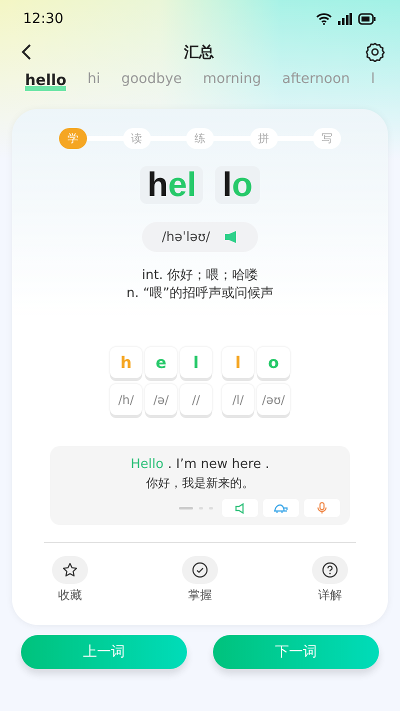  I want to click on word-tab: hello, so click(45, 81).